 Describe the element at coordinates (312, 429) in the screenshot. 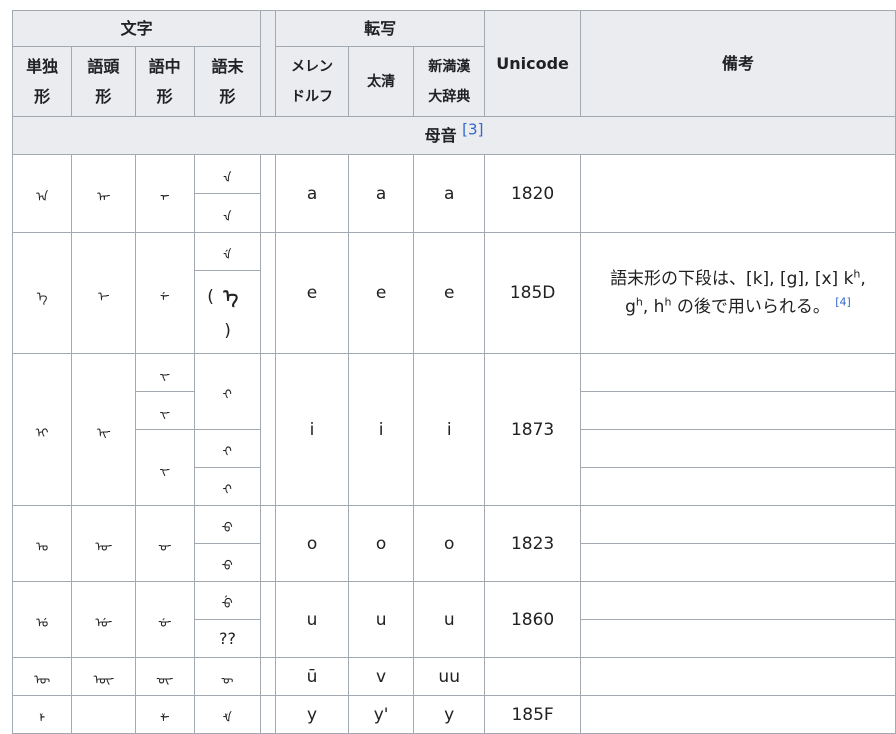

I see `i-mel: i` at that location.